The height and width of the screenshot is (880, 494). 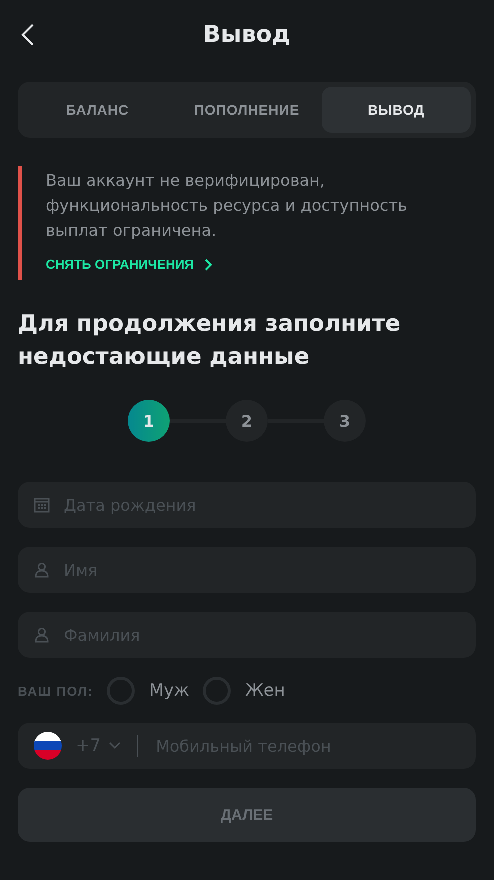 I want to click on tab: ПОПОЛНЕНИЕ, so click(x=247, y=110).